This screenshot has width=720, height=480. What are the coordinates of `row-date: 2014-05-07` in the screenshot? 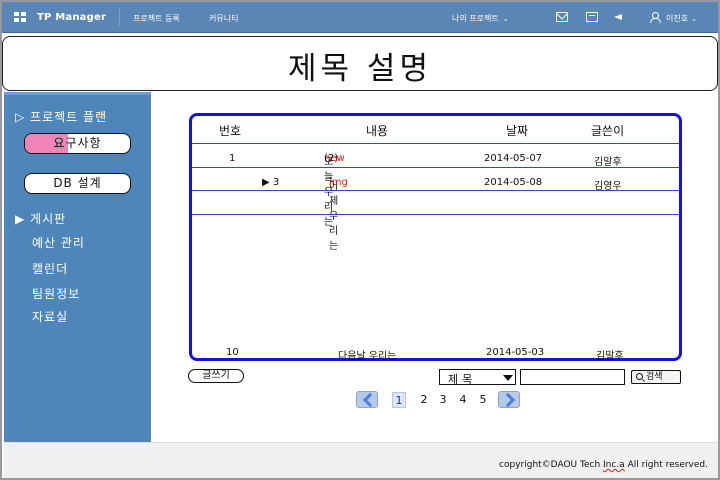 It's located at (513, 158).